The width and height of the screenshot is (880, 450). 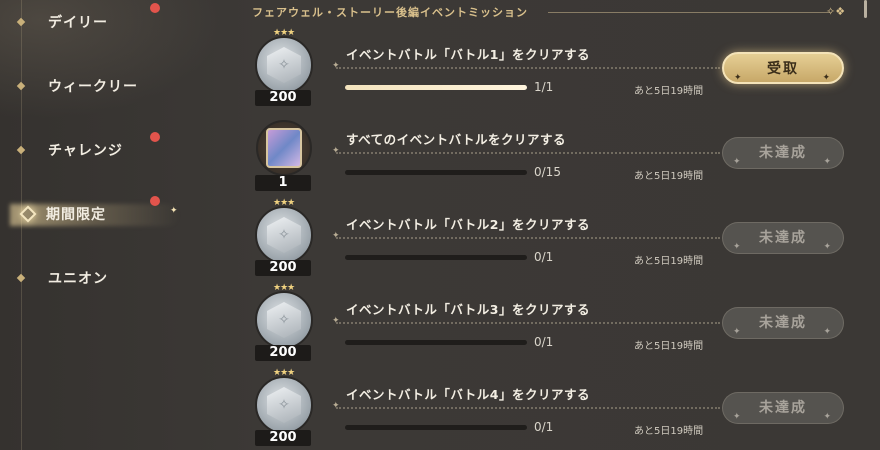 I want to click on progress-count: 0/15, so click(x=547, y=172).